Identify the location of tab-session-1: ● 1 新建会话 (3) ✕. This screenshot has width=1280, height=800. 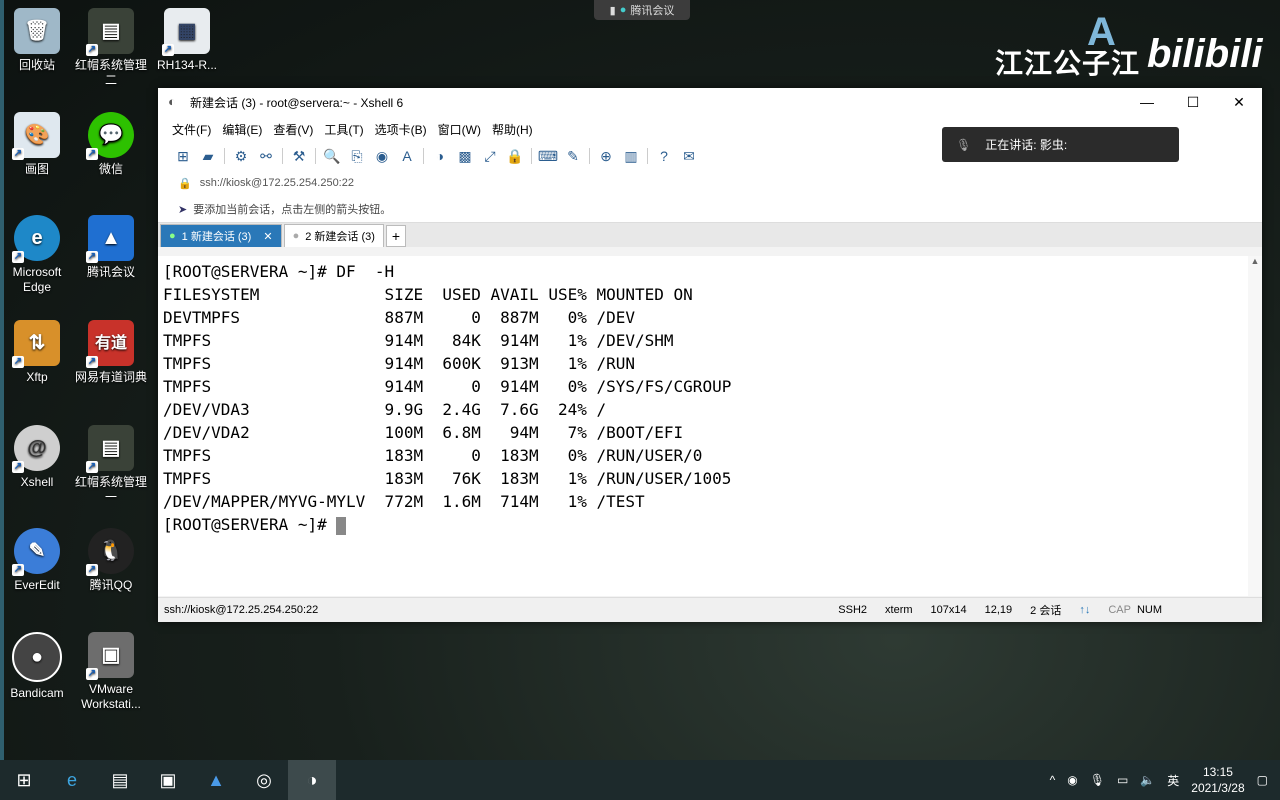
(221, 235).